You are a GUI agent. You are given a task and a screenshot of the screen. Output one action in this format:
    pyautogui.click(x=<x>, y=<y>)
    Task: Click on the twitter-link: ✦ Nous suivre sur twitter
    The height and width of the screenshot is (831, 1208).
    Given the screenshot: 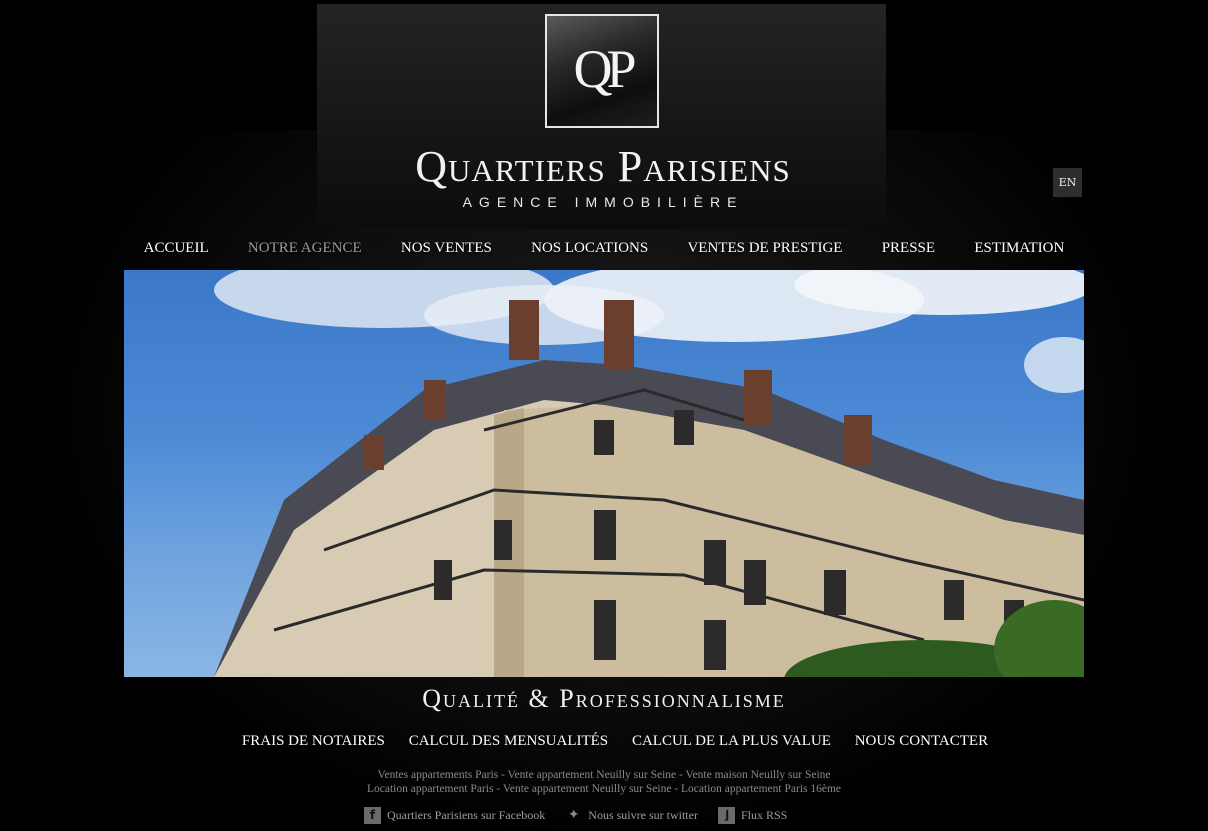 What is the action you would take?
    pyautogui.click(x=631, y=815)
    